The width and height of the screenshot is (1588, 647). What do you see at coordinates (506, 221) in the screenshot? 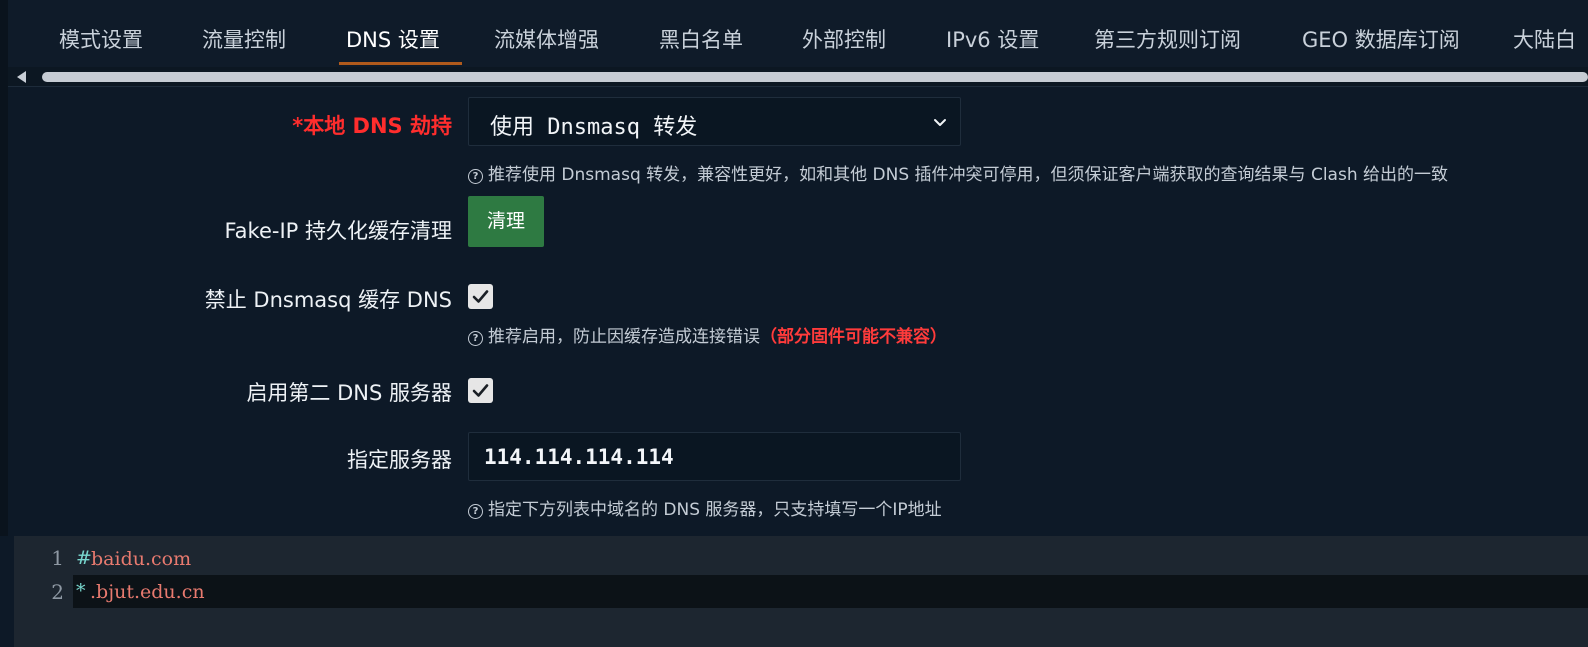
I see `fakeip-clear-button: 清理` at bounding box center [506, 221].